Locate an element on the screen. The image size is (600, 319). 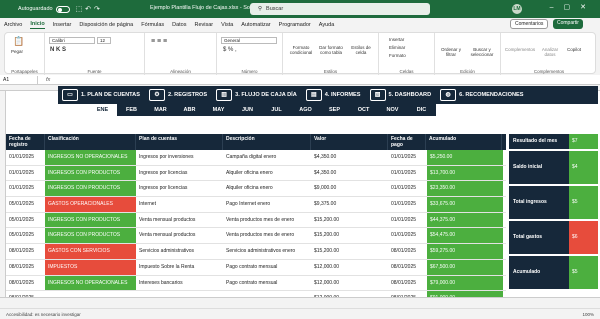
table-cell: GASTOS OPERACIONALES is located at coordinates (90, 204).